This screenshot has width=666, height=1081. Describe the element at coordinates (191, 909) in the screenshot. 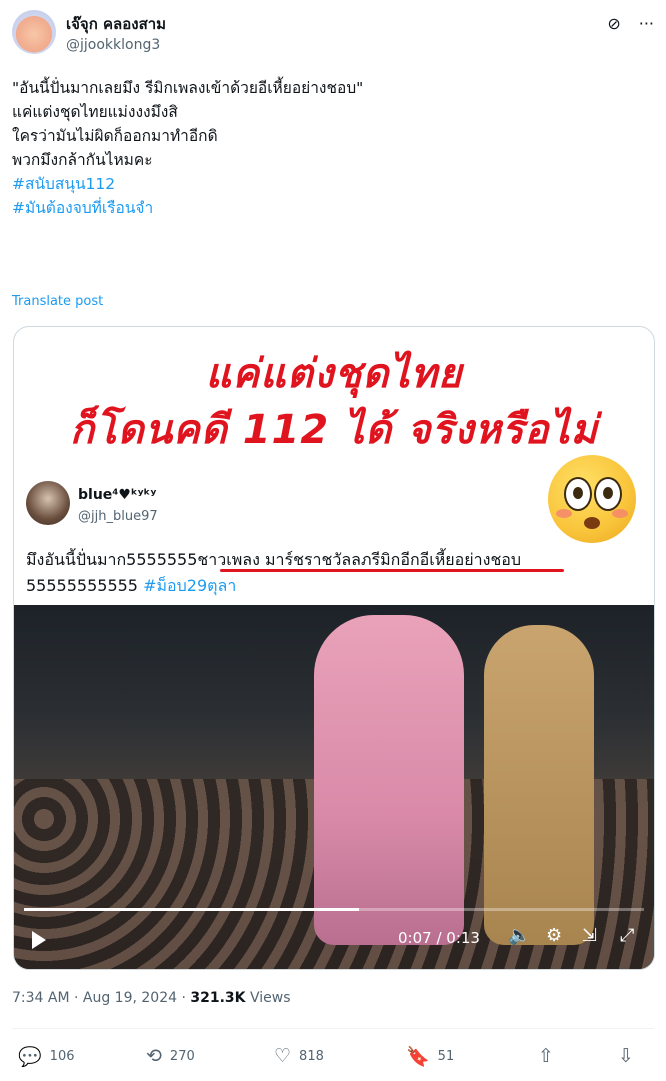

I see `video-progress-fill` at that location.